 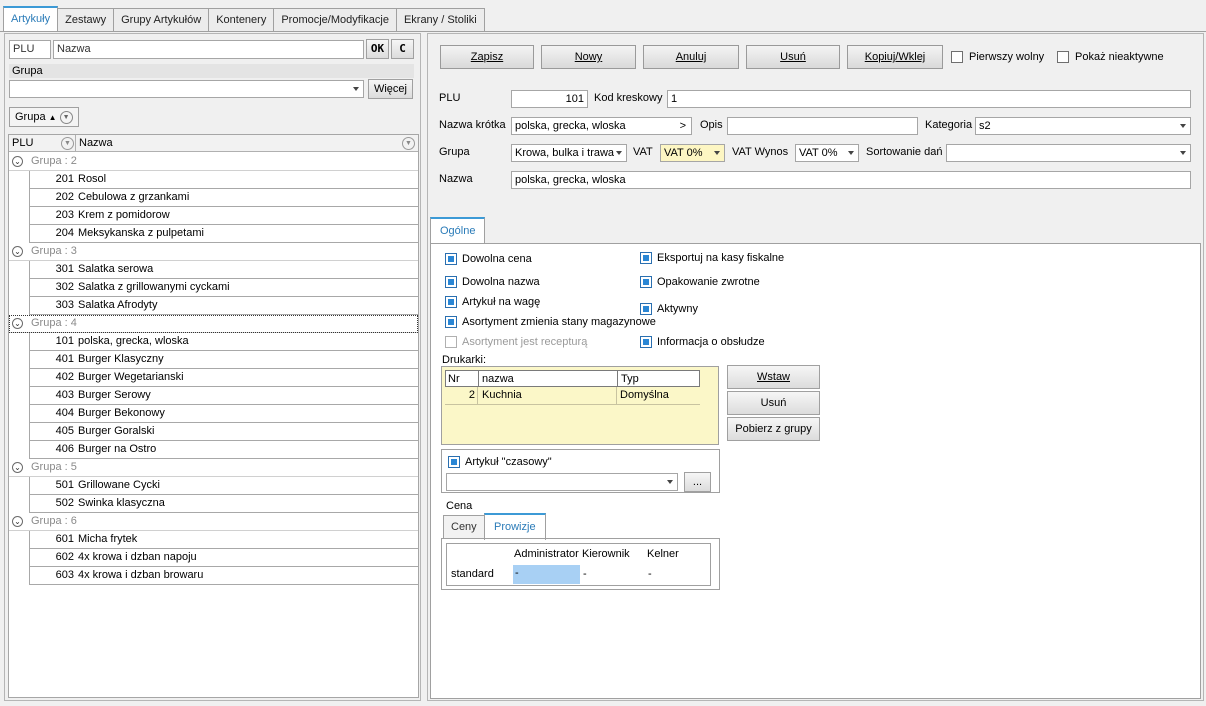 I want to click on tab-prowizje: Prowizje, so click(x=515, y=526).